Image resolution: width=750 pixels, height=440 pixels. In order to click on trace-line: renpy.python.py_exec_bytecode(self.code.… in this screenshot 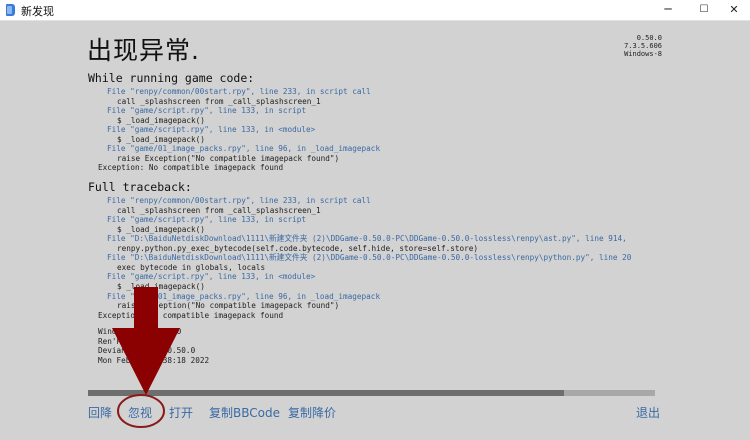, I will do `click(298, 248)`.